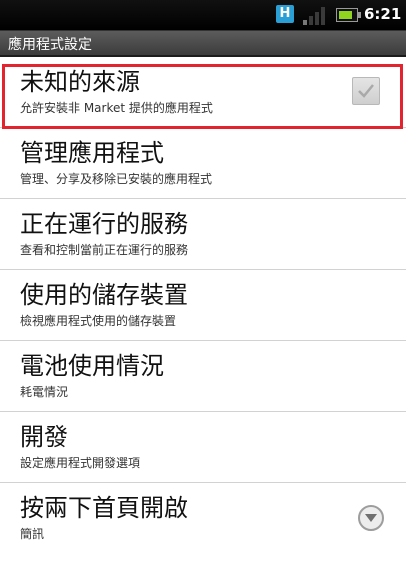  What do you see at coordinates (383, 14) in the screenshot?
I see `status-time: 6:21` at bounding box center [383, 14].